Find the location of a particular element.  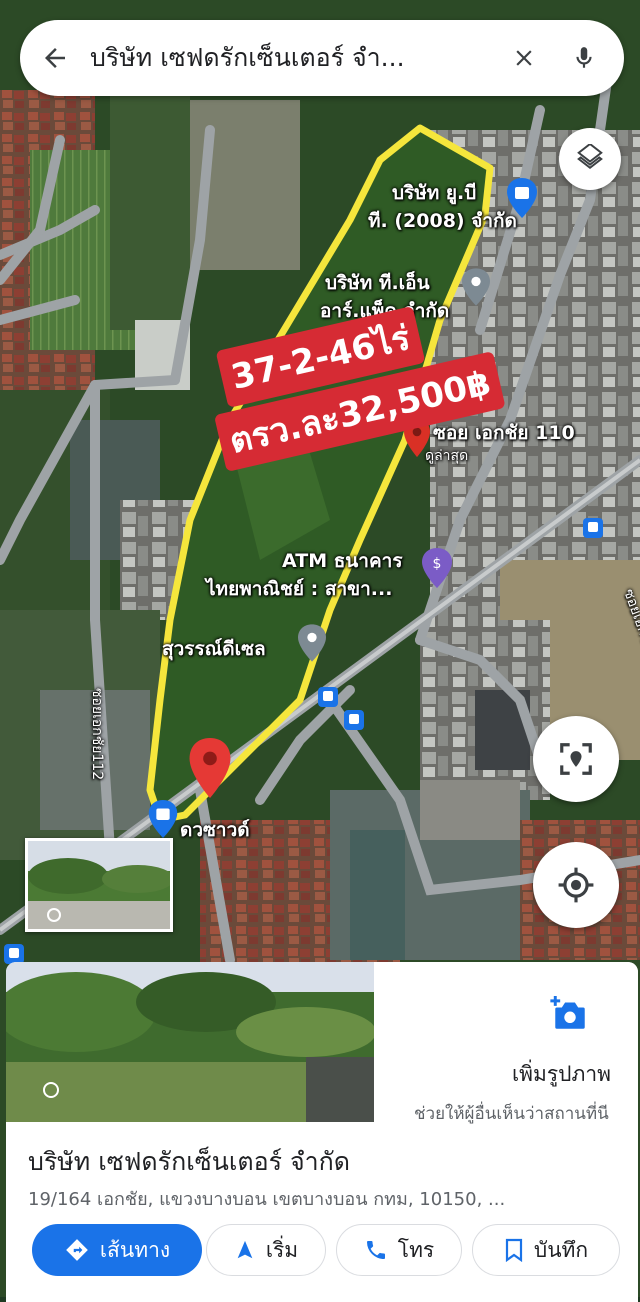

add-photo-camera-icon is located at coordinates (567, 1012).